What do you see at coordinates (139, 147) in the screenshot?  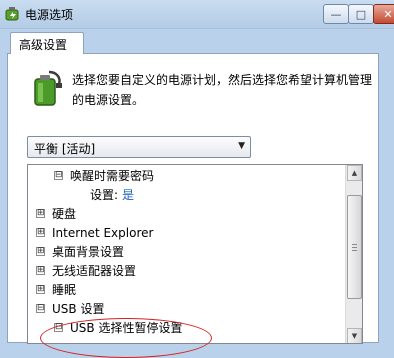 I see `power-plan-select: 平衡 [活动] ▼` at bounding box center [139, 147].